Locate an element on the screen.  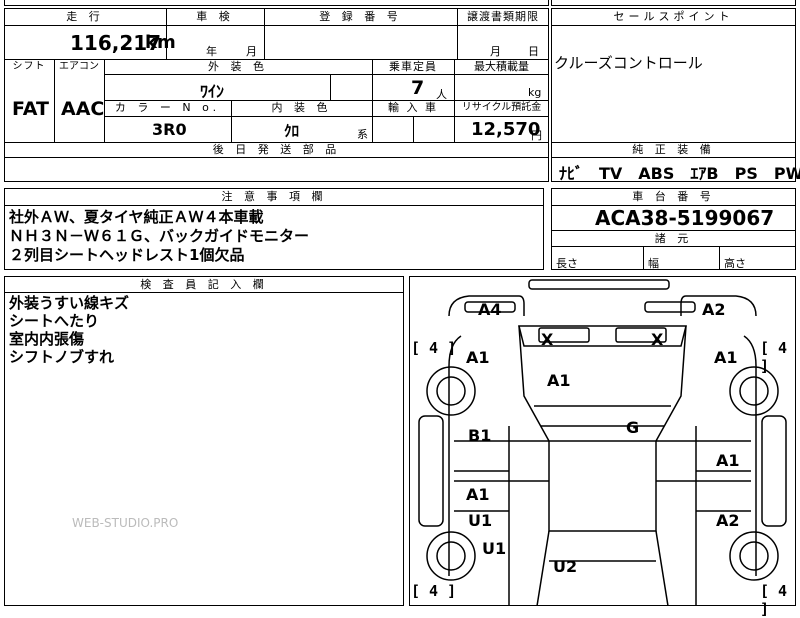
genuine-equipment-value: ﾅﾋﾞ TV ABS ｴｱB PS PW is located at coordinates (679, 173).